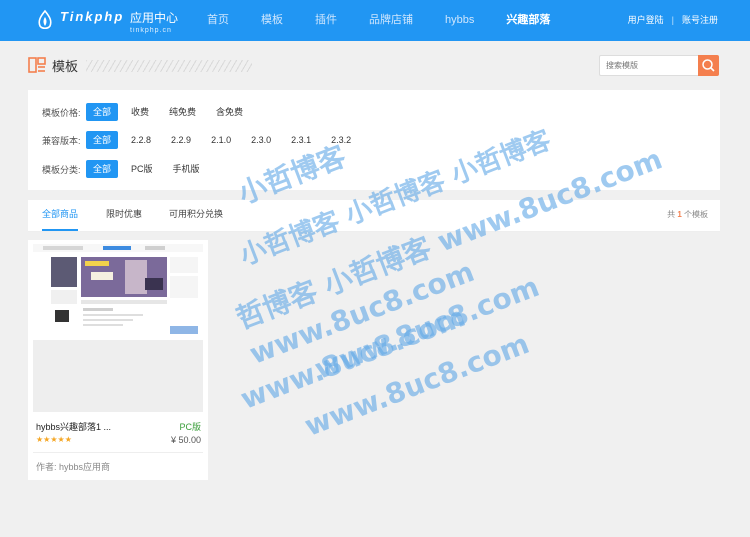 The image size is (750, 537). Describe the element at coordinates (185, 440) in the screenshot. I see `product-price: ¥ 50.00` at that location.